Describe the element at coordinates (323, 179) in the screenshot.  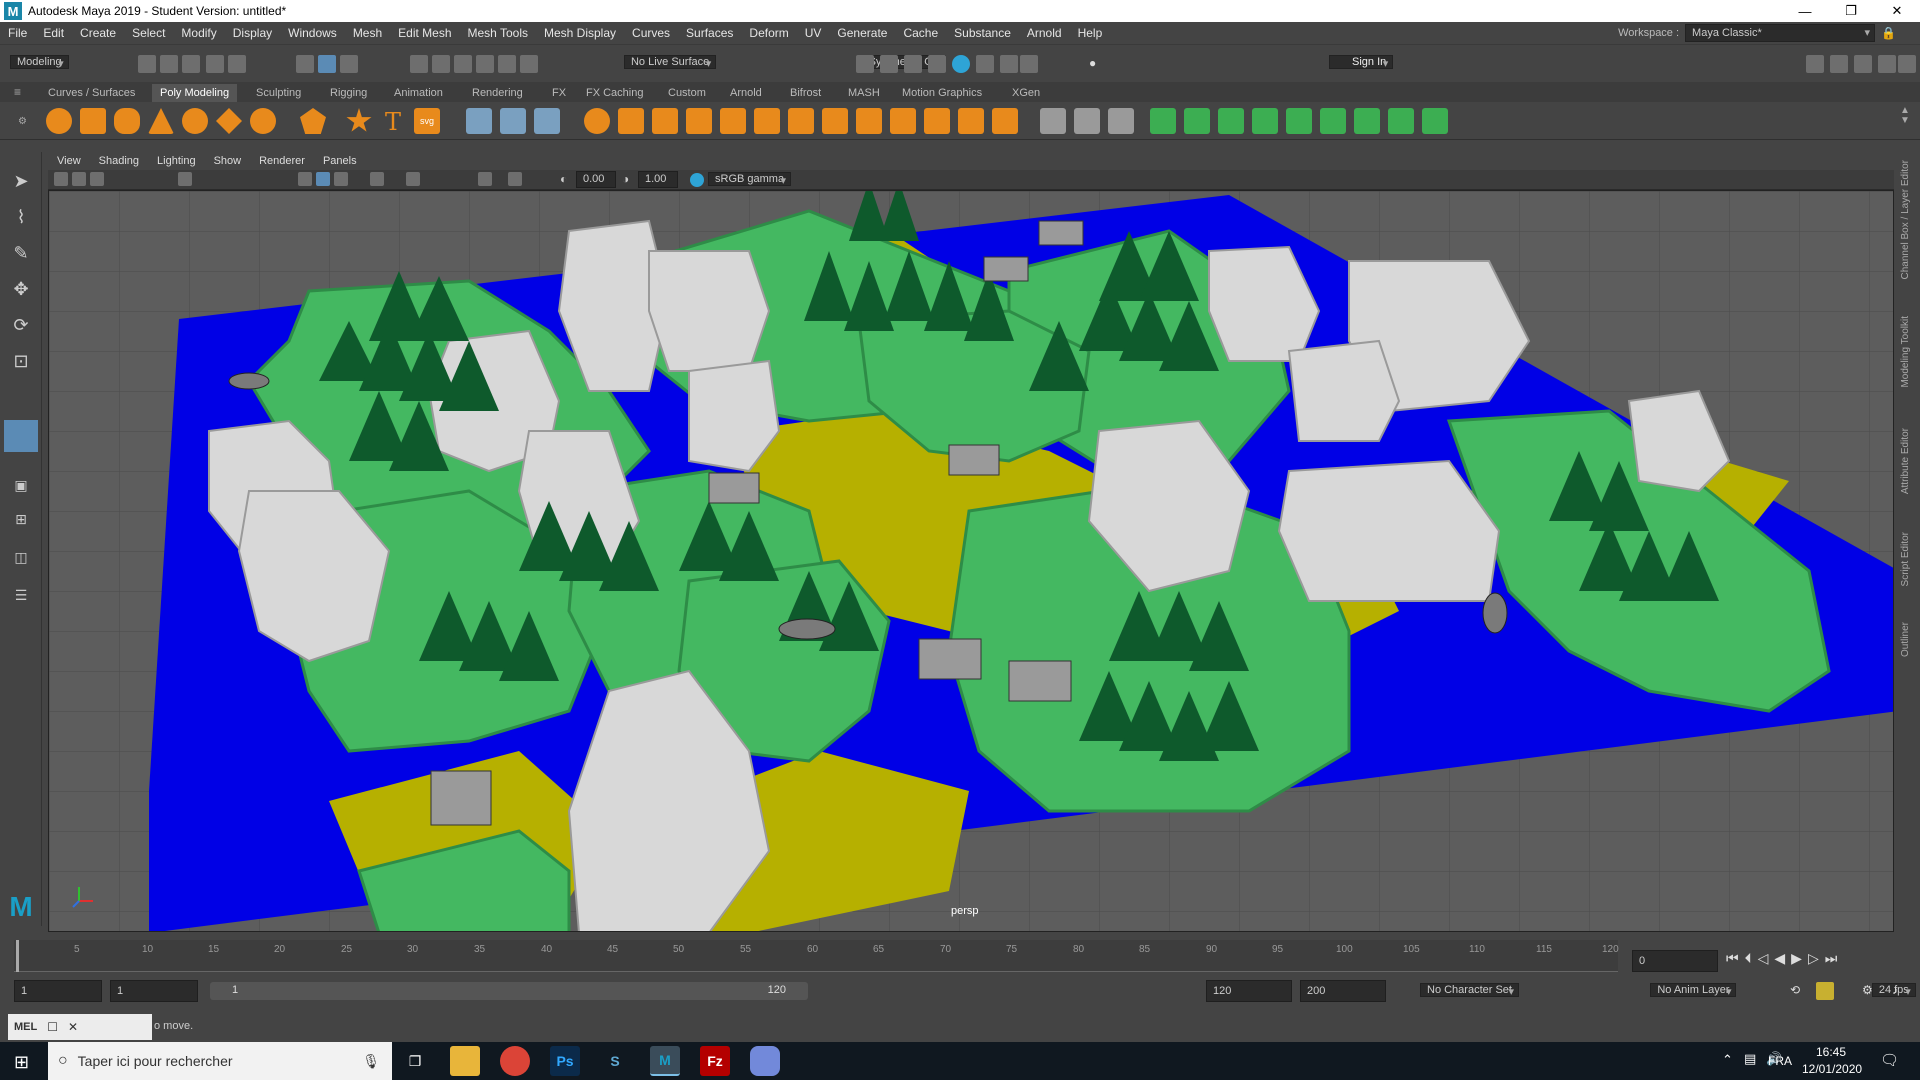
I see `smooth-shade-icon` at that location.